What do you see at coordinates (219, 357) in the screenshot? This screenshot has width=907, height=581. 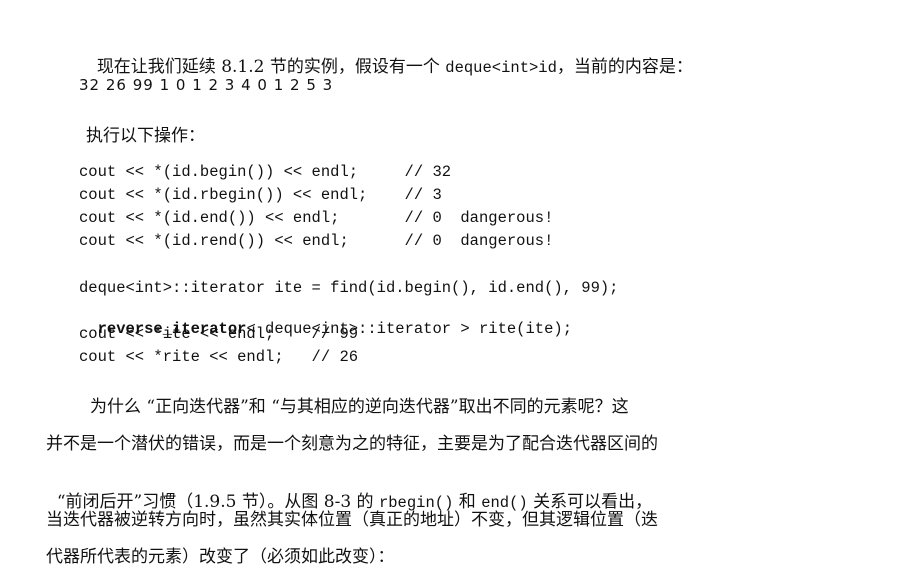 I see `code-line: cout << *rite << endl; // 26` at bounding box center [219, 357].